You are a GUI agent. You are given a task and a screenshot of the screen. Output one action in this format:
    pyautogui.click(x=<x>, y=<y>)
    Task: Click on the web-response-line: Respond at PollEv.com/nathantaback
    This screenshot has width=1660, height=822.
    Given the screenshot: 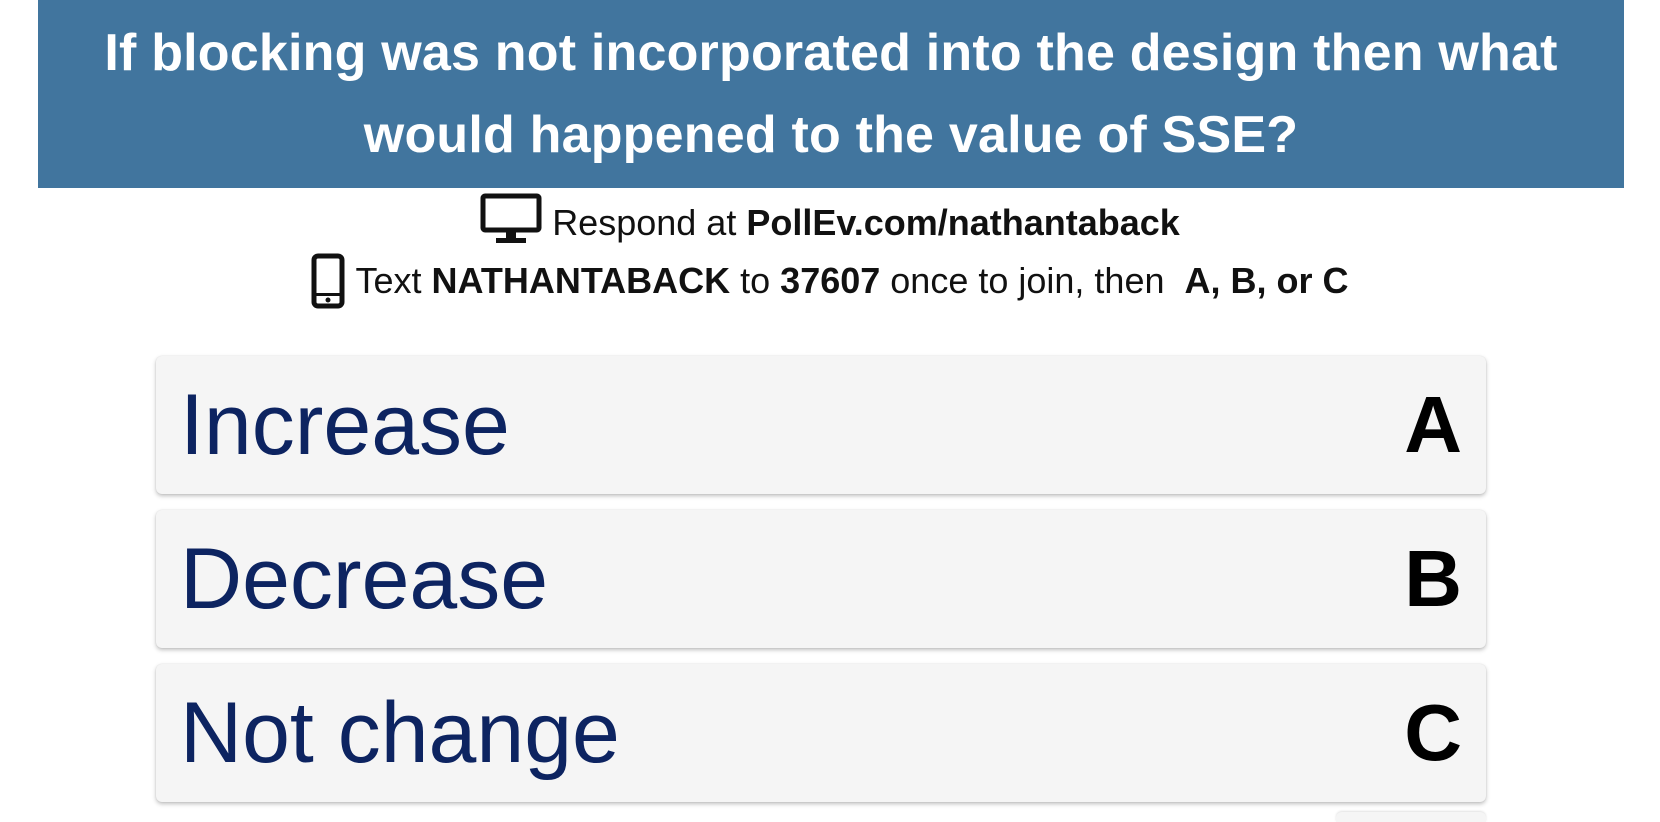 What is the action you would take?
    pyautogui.click(x=830, y=222)
    